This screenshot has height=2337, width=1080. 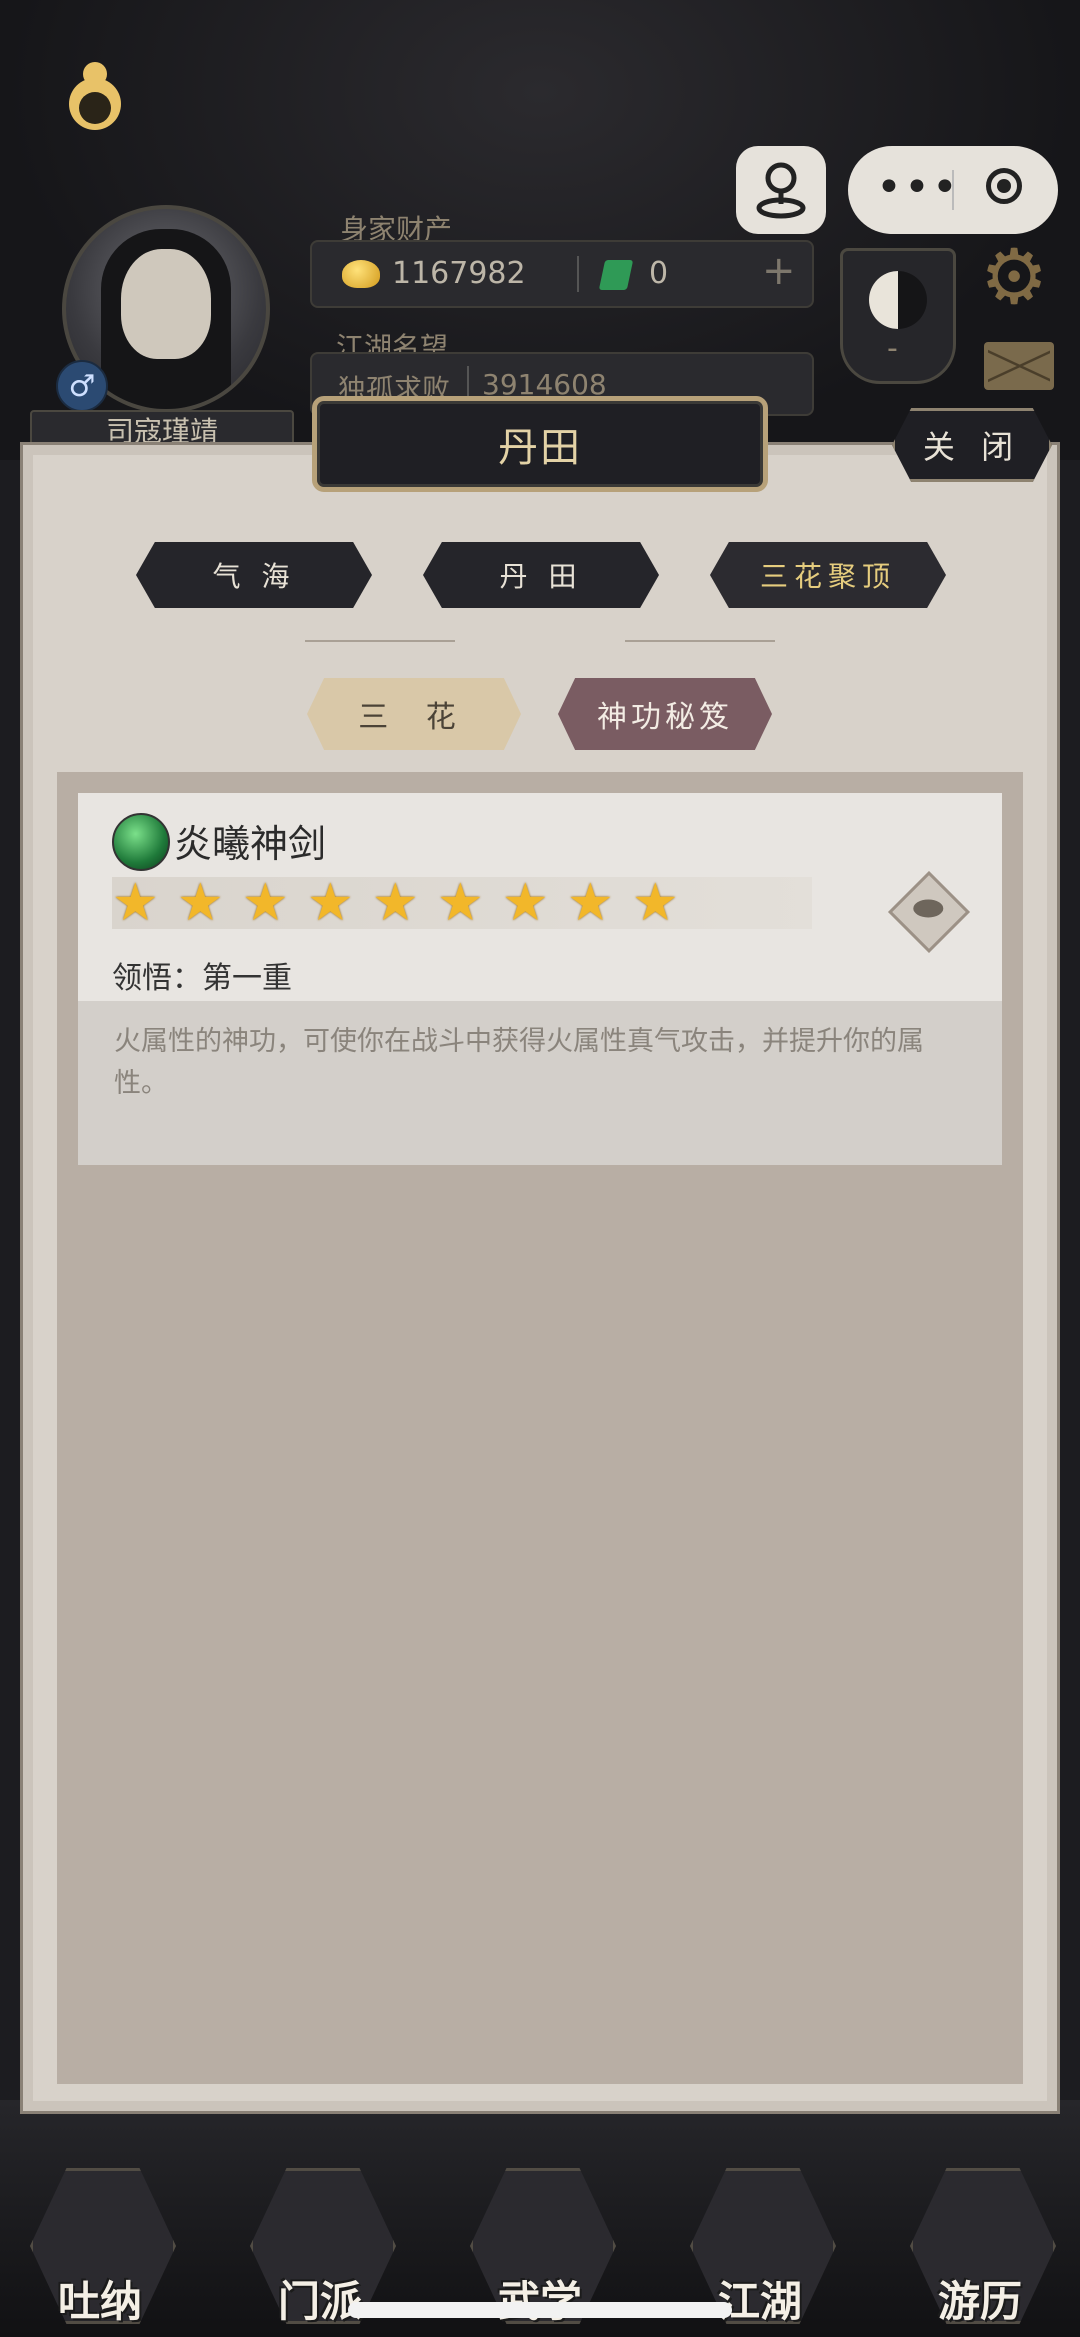 What do you see at coordinates (202, 978) in the screenshot?
I see `enlightenment-level: 领悟：第一重` at bounding box center [202, 978].